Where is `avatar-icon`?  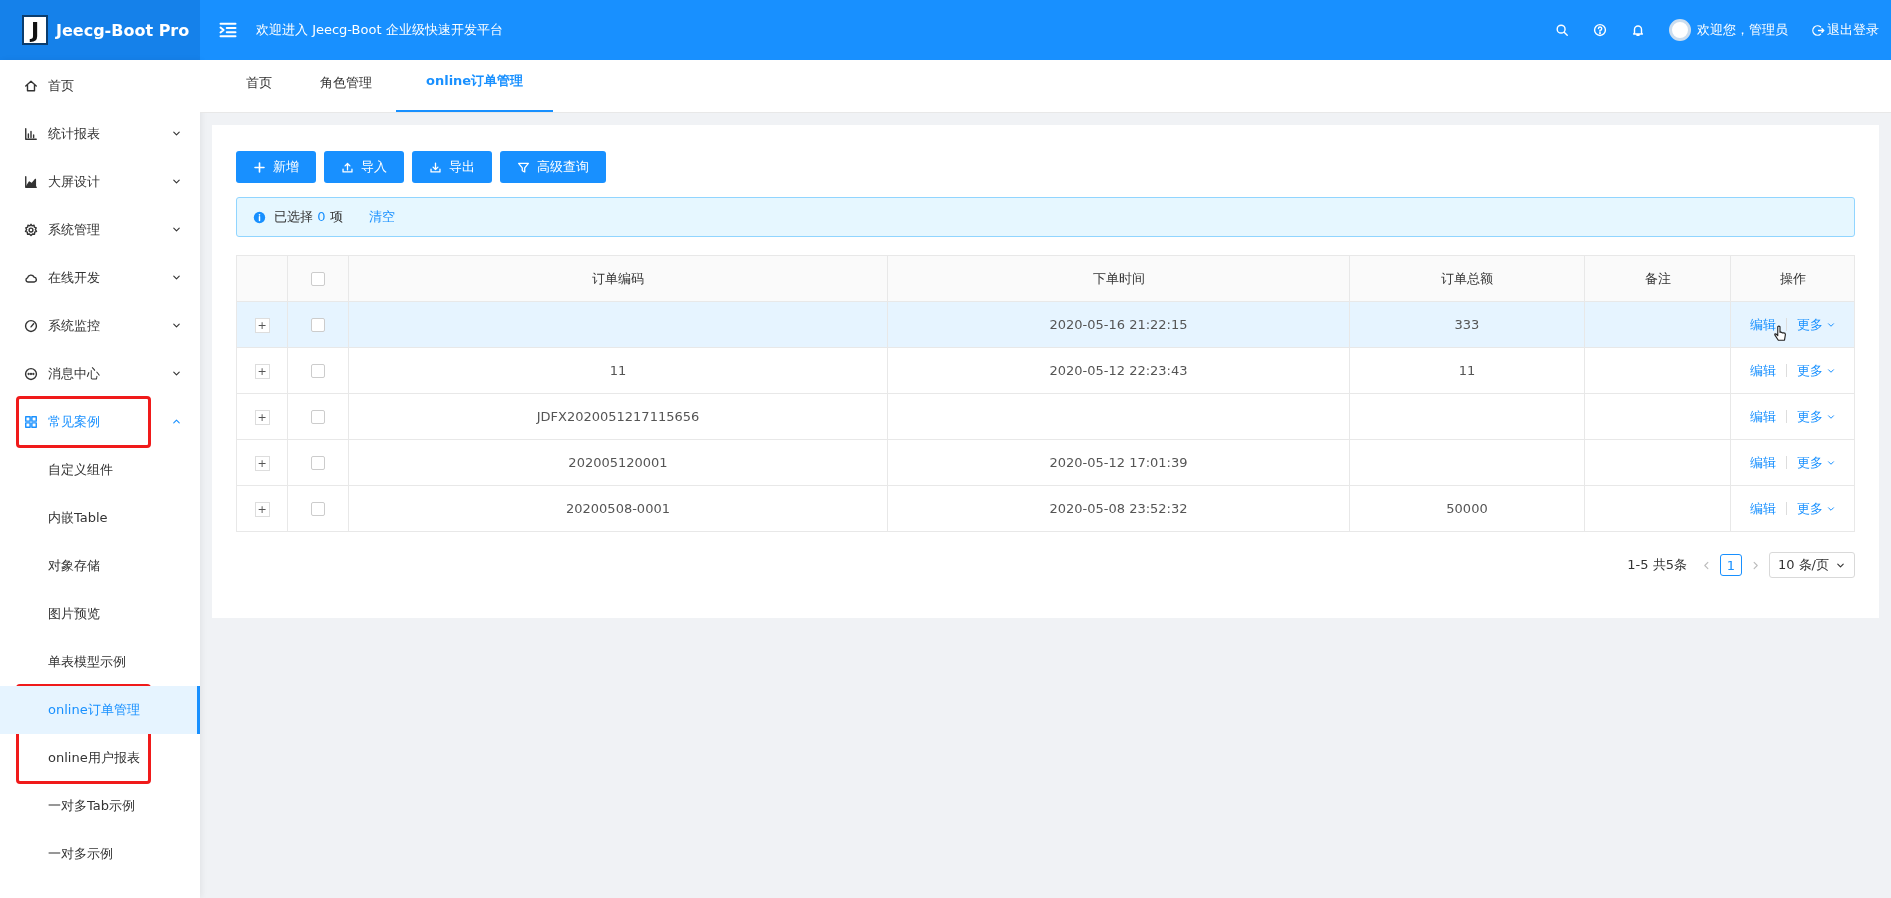 avatar-icon is located at coordinates (1680, 30).